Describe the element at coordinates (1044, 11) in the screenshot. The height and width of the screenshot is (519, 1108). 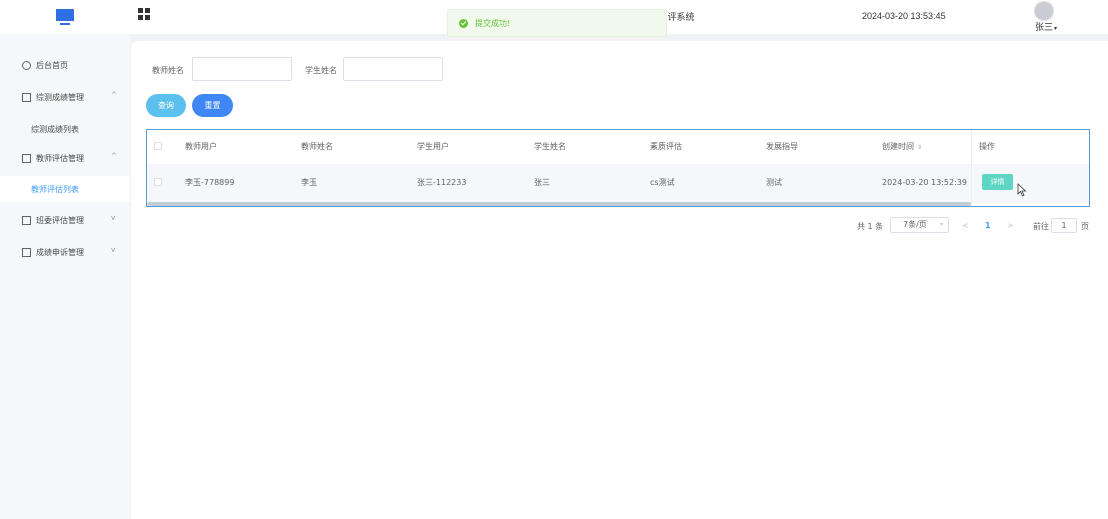
I see `user-avatar` at that location.